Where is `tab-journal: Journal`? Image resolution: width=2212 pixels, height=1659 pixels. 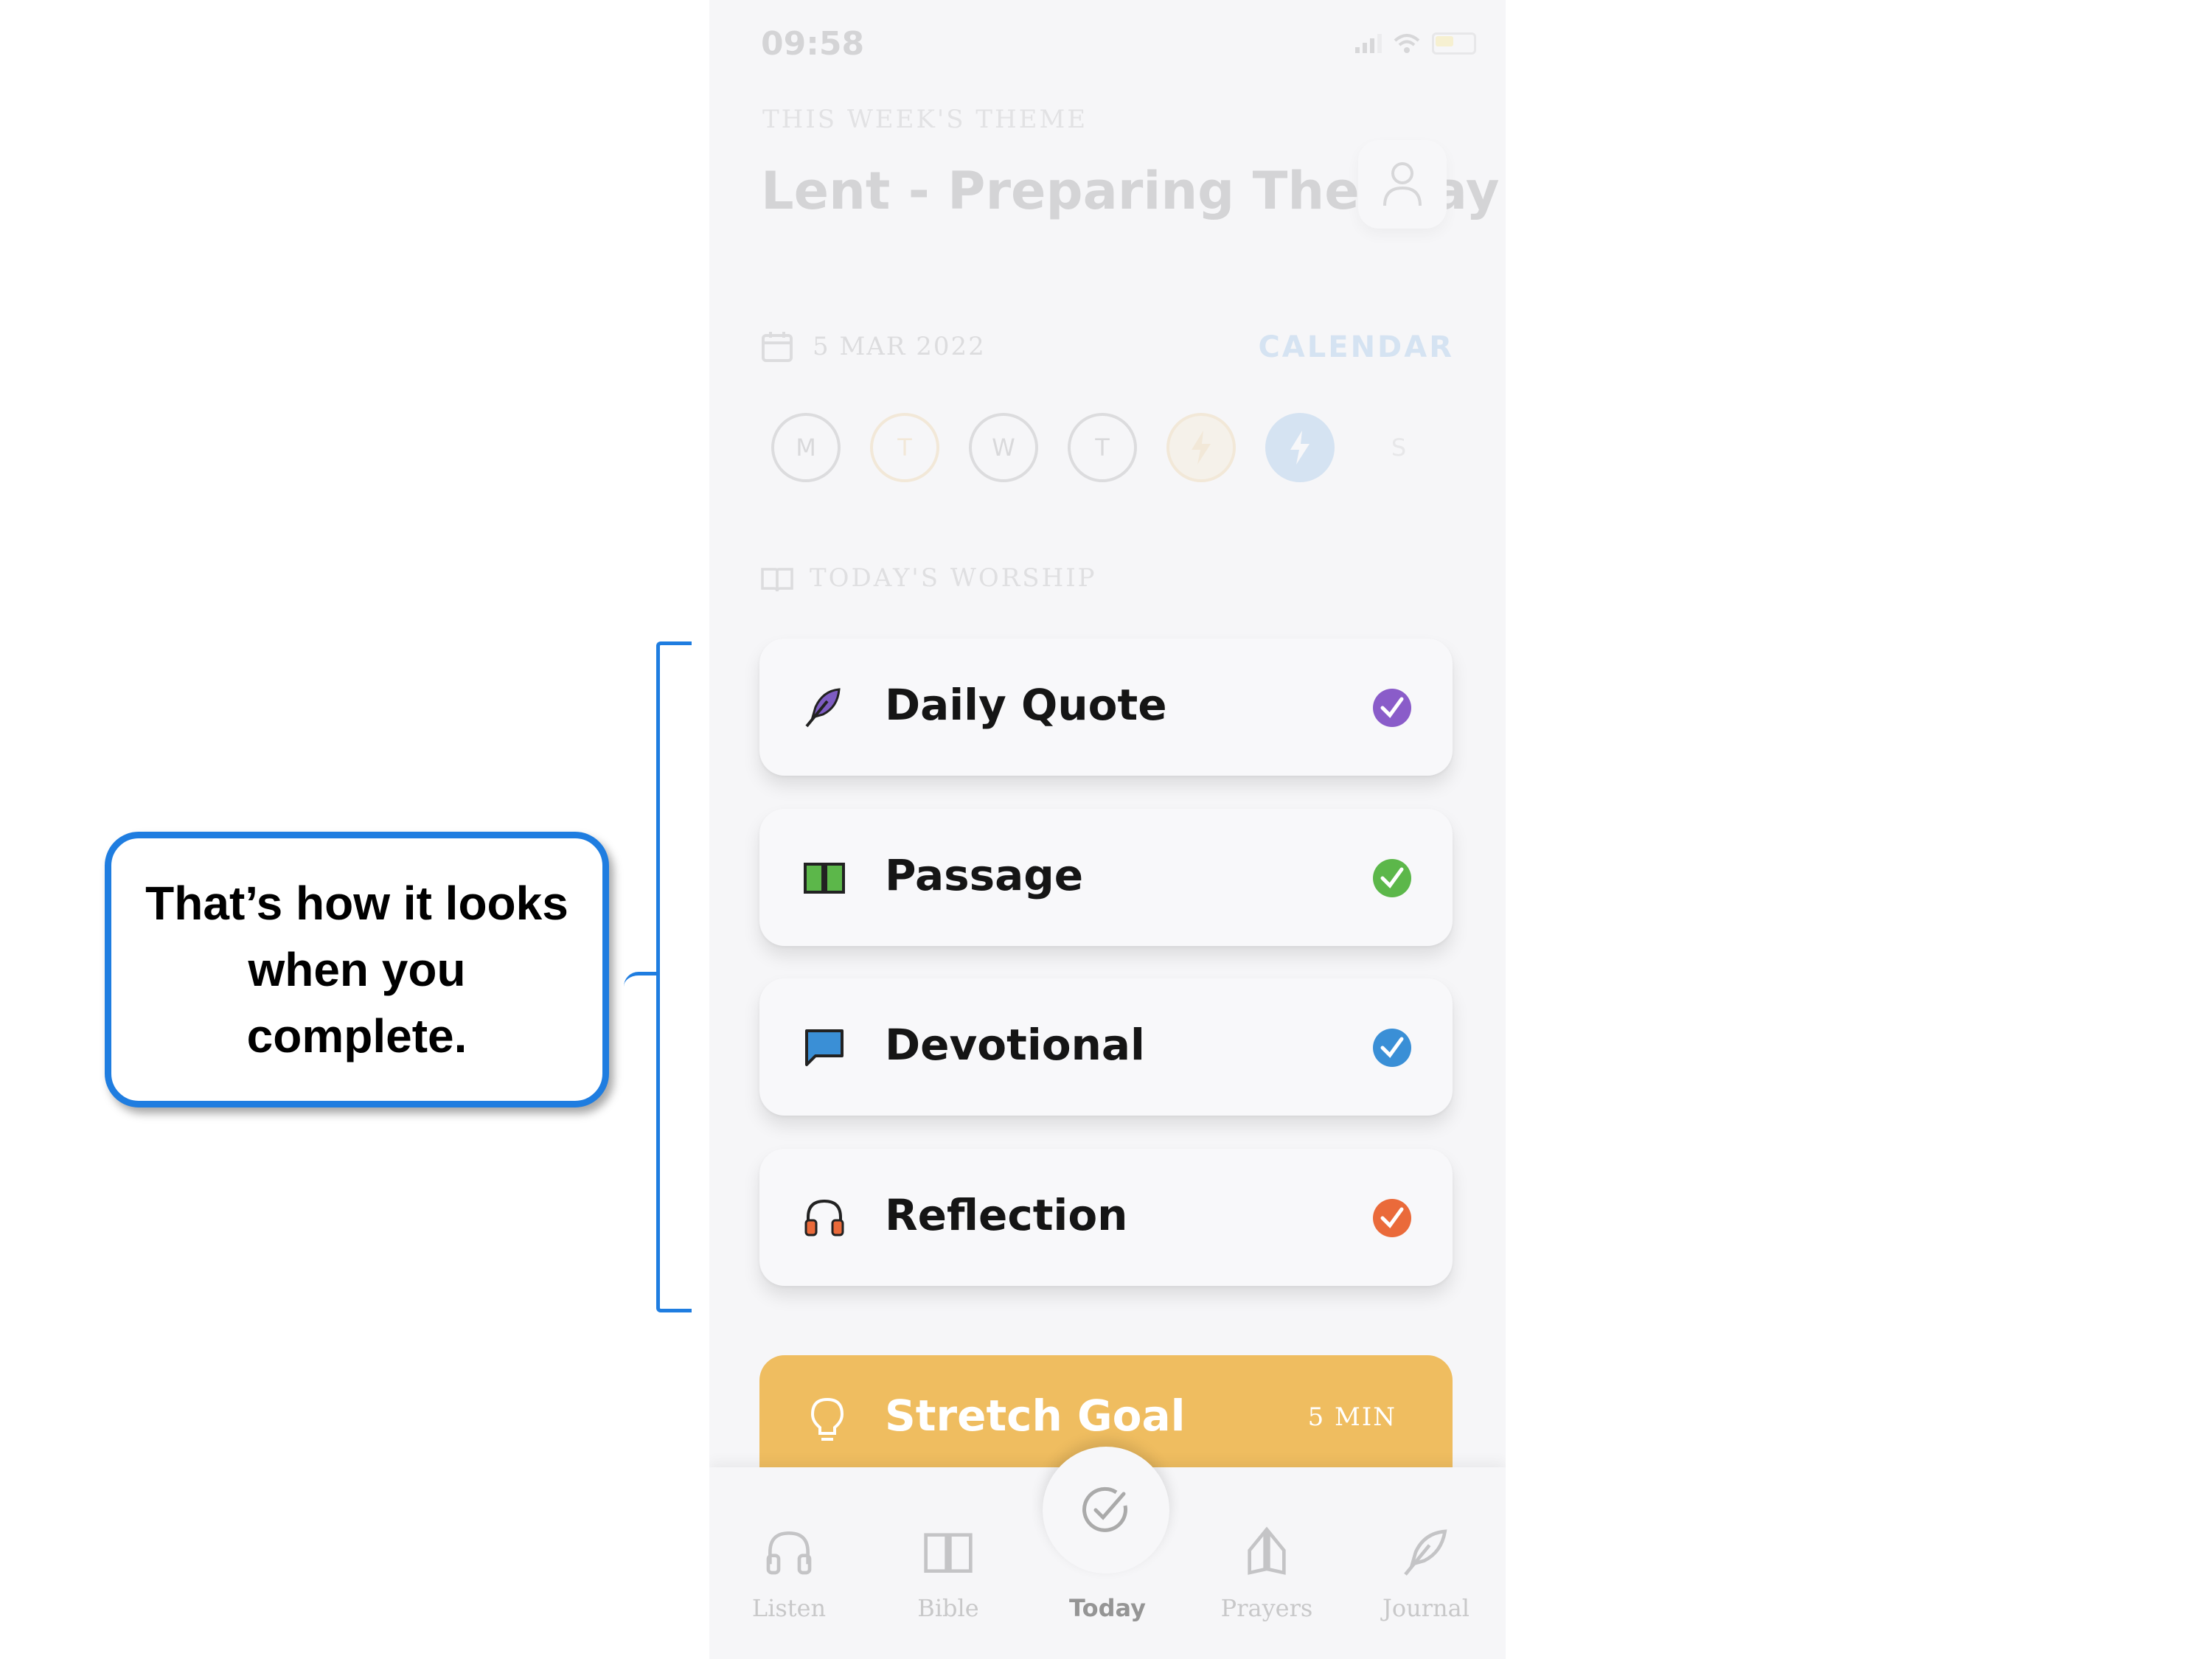 tab-journal: Journal is located at coordinates (1426, 1574).